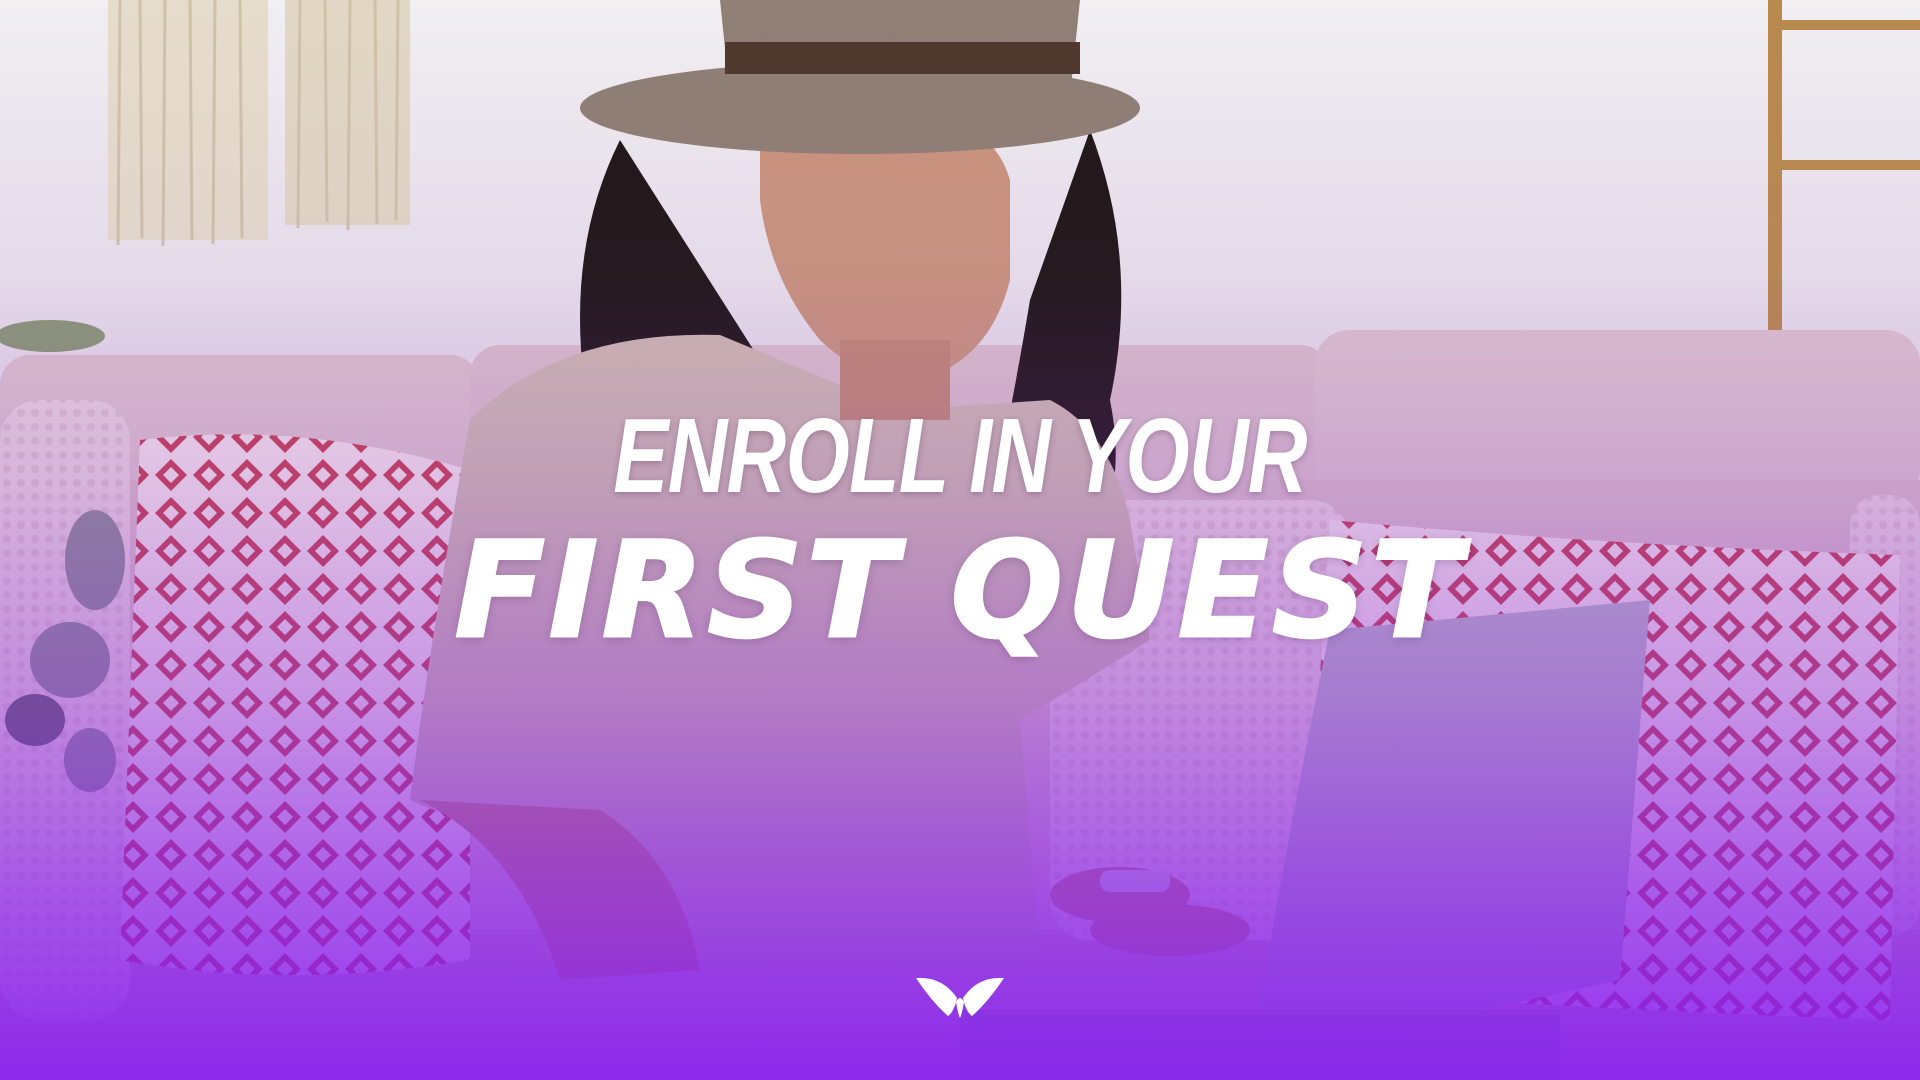 The width and height of the screenshot is (1920, 1080). I want to click on mindvalley-wings-icon, so click(960, 997).